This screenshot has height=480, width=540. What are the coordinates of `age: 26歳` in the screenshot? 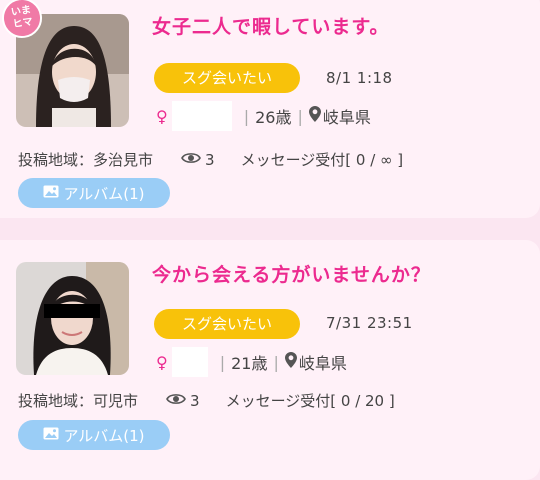 It's located at (273, 117).